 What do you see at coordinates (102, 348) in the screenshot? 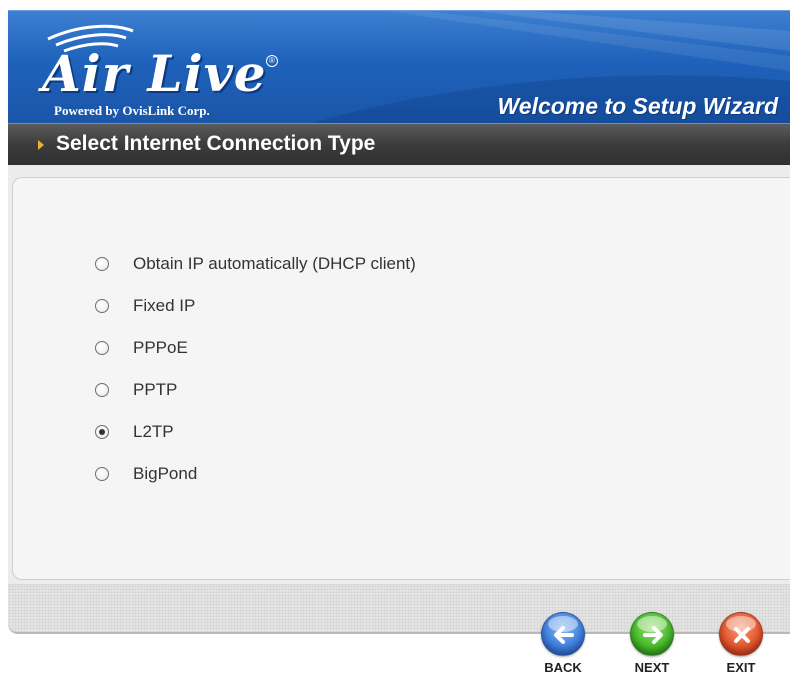
I see `radio-button-pppoe` at bounding box center [102, 348].